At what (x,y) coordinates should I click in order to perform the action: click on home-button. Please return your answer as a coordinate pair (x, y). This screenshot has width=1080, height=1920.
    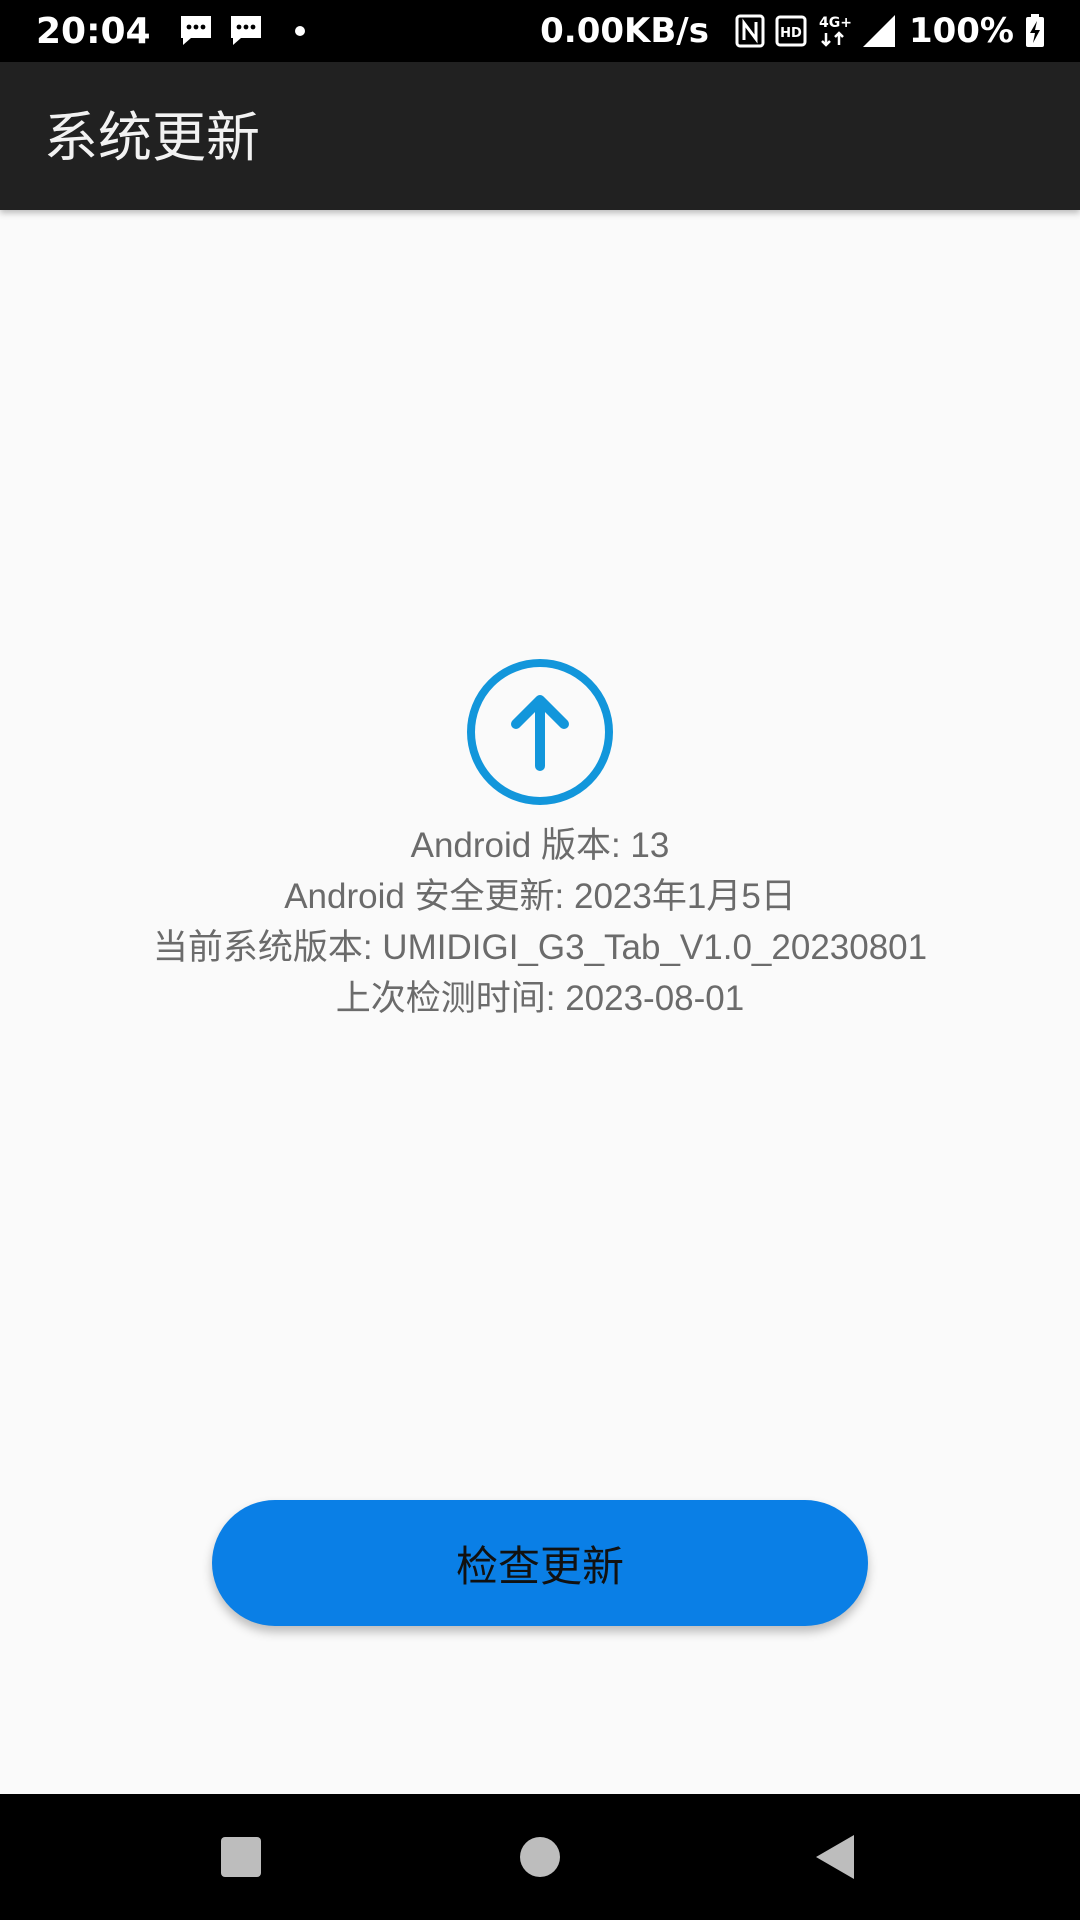
    Looking at the image, I should click on (540, 1857).